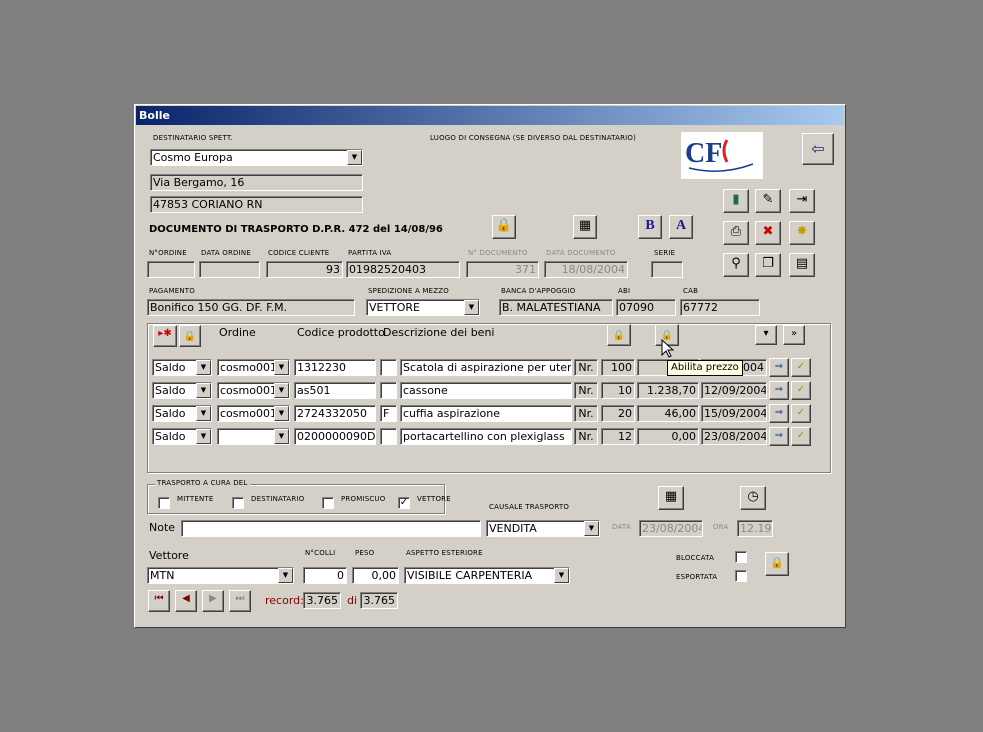 This screenshot has height=732, width=983. Describe the element at coordinates (256, 204) in the screenshot. I see `city-field: 47853 CORIANO RN` at that location.